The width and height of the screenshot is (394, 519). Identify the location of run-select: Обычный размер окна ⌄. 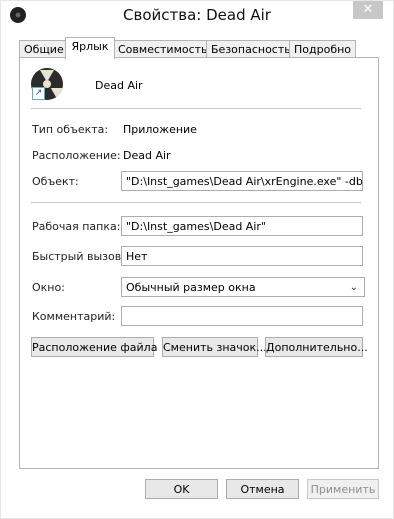
(243, 287).